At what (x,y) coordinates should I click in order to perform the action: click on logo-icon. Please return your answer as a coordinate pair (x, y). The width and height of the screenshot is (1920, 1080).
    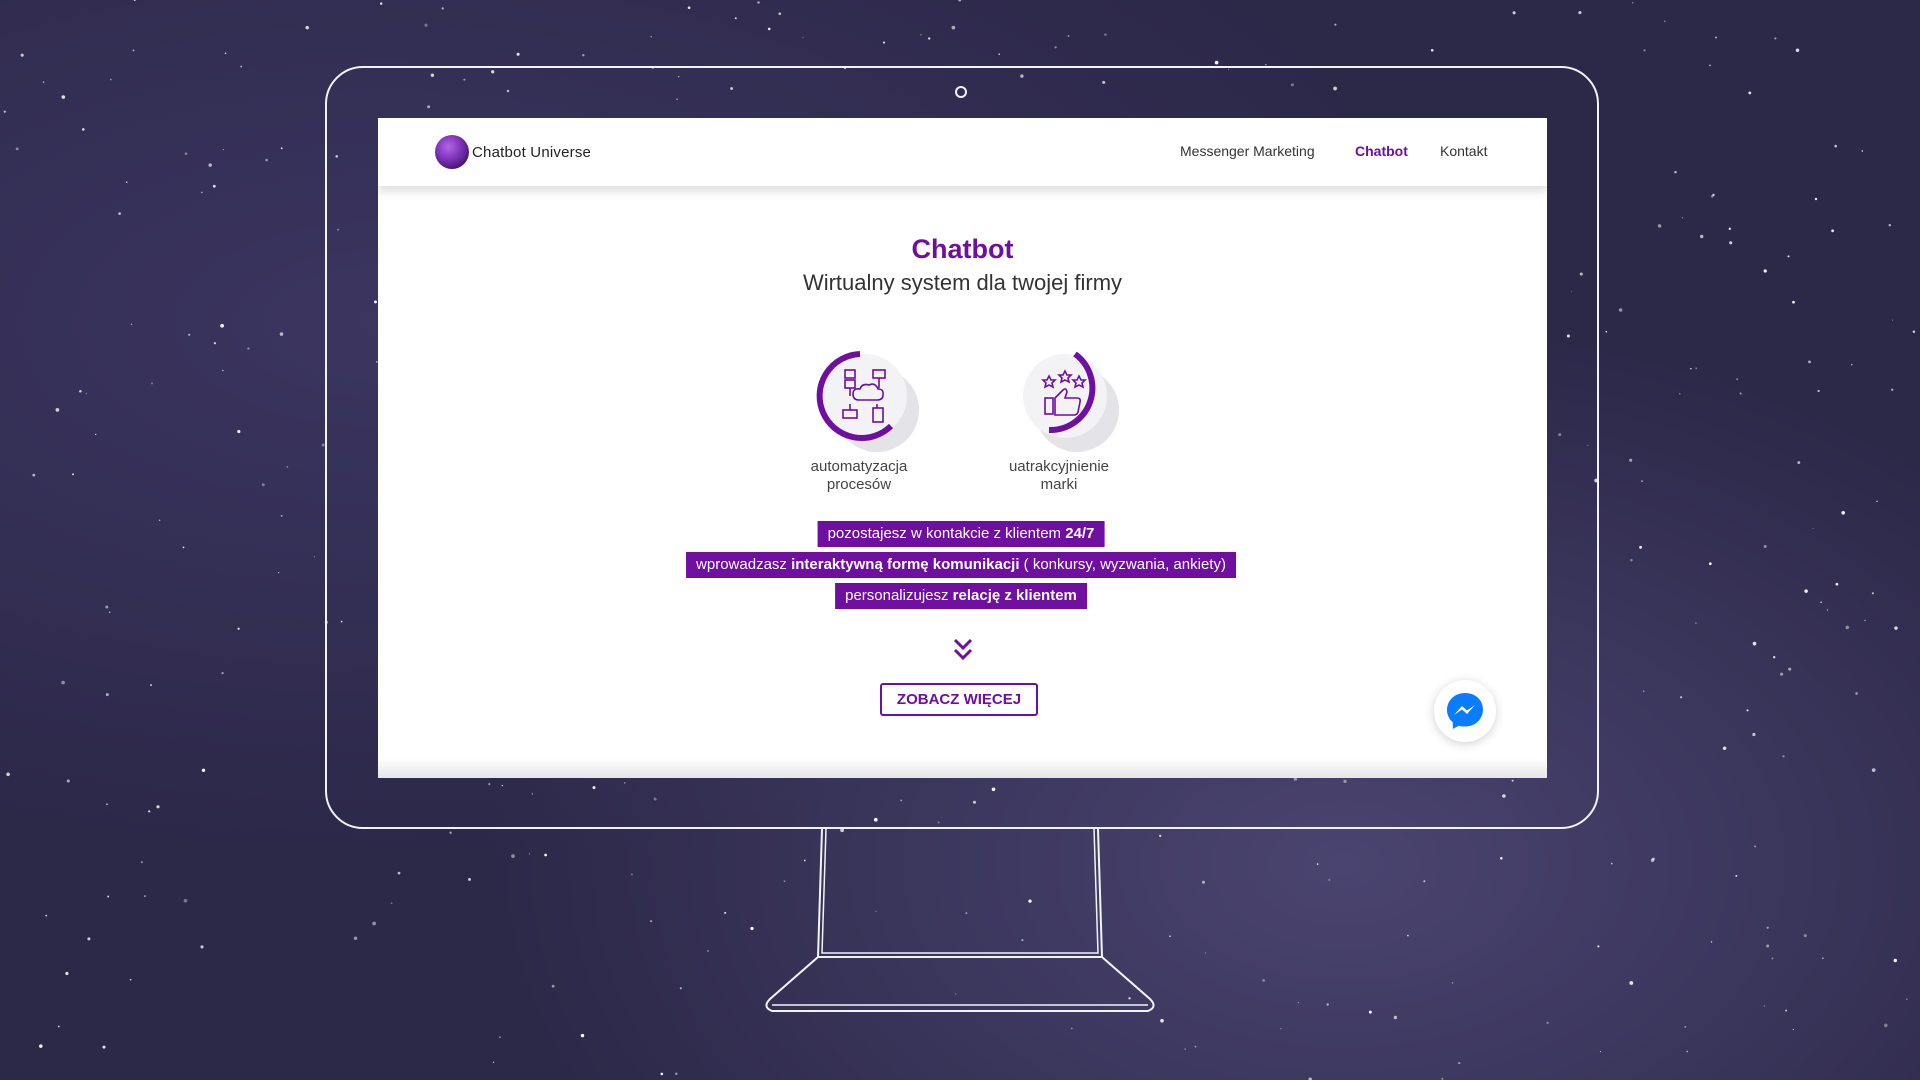
    Looking at the image, I should click on (452, 152).